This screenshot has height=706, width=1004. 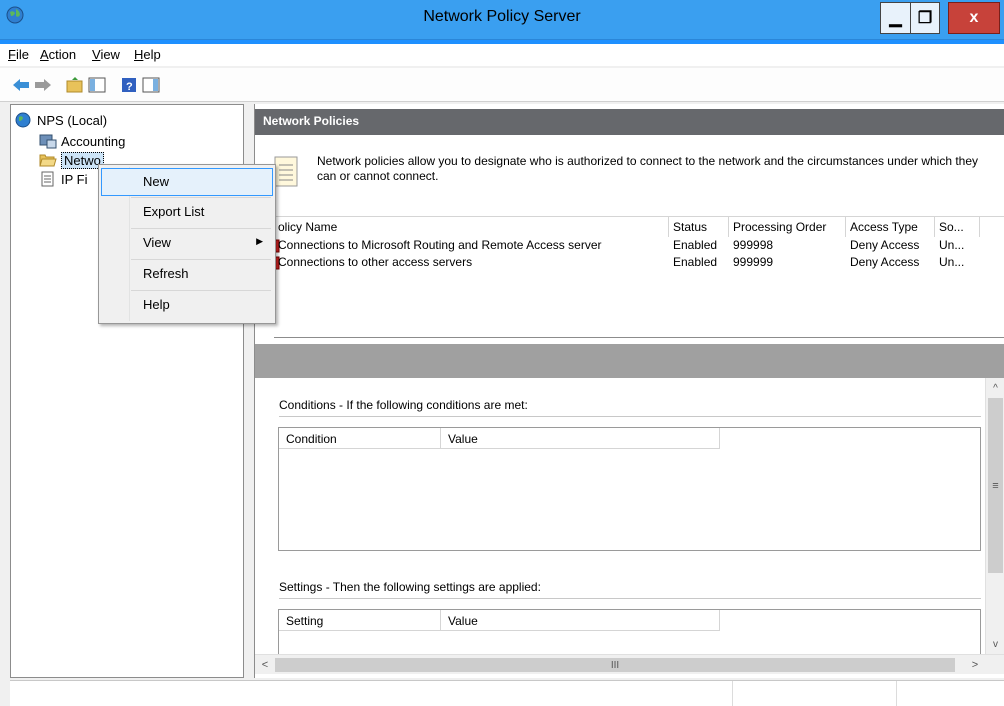 I want to click on title-bar-inner: Network Policy Server ▁ ❐ x, so click(x=502, y=20).